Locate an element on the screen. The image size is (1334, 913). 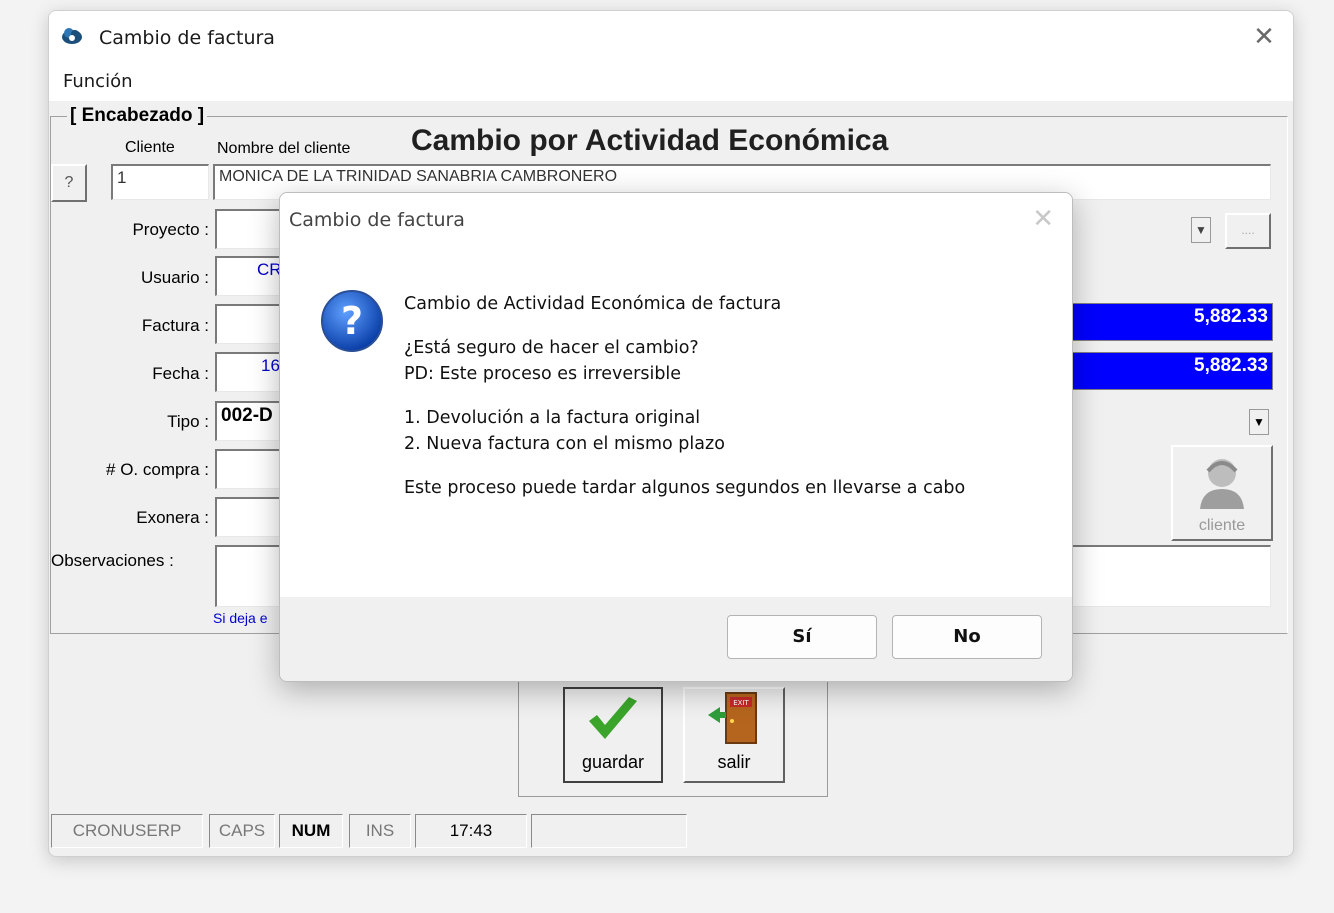
window-close-icon: ✕ is located at coordinates (1264, 36).